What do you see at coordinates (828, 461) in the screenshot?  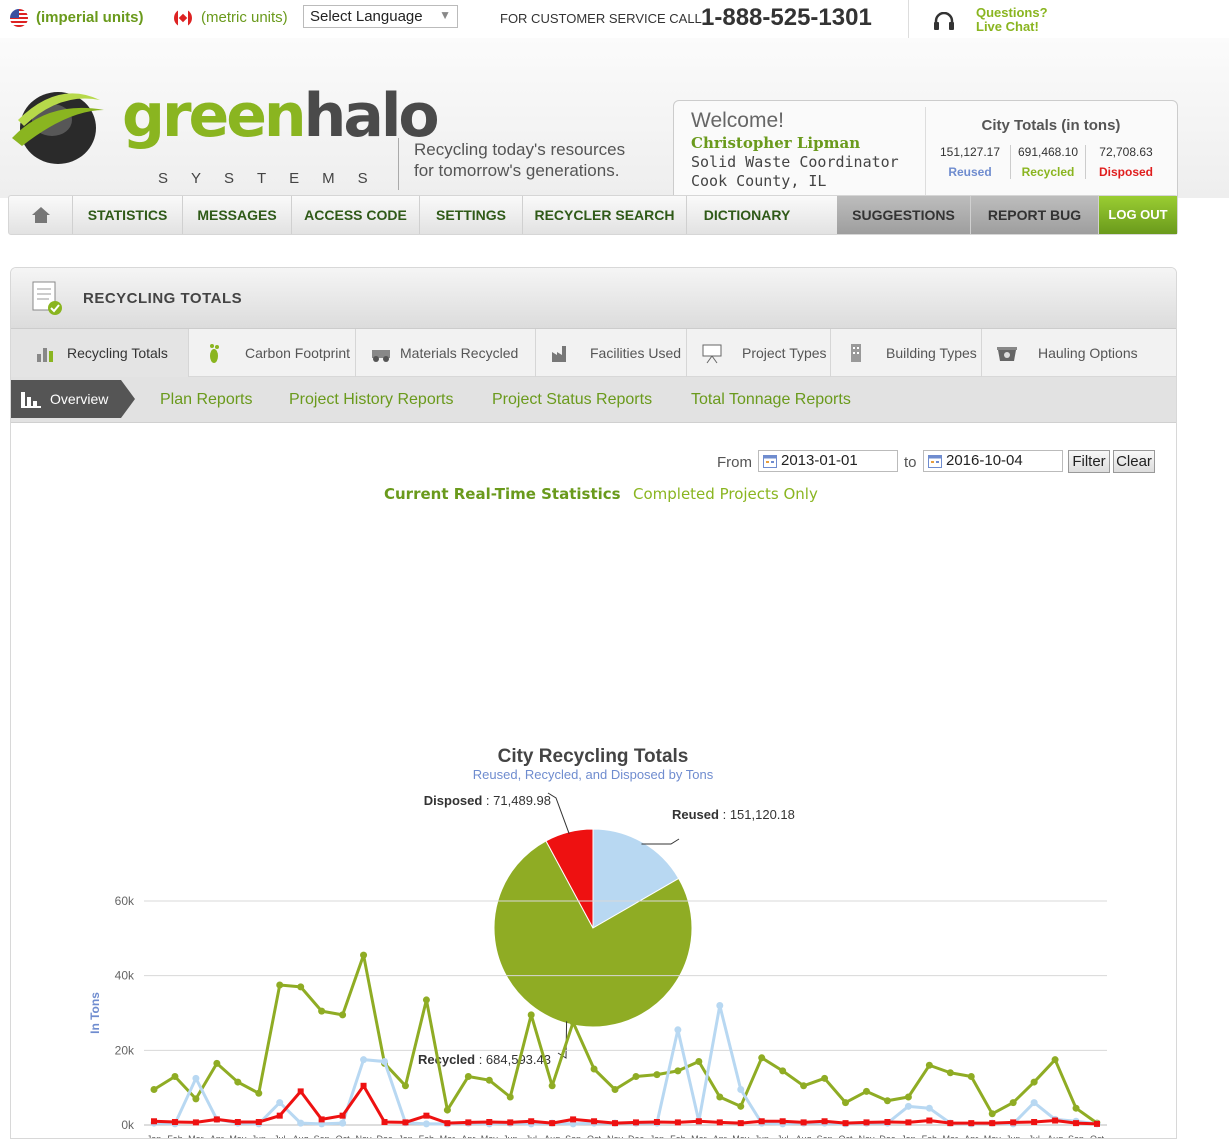 I see `from-date-input: 2013-01-01` at bounding box center [828, 461].